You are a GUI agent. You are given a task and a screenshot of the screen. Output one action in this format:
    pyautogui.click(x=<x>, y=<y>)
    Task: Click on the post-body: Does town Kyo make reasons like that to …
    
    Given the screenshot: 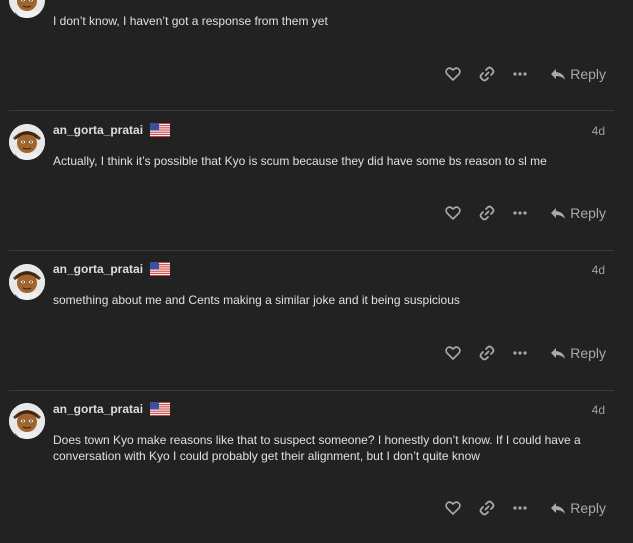 What is the action you would take?
    pyautogui.click(x=317, y=448)
    